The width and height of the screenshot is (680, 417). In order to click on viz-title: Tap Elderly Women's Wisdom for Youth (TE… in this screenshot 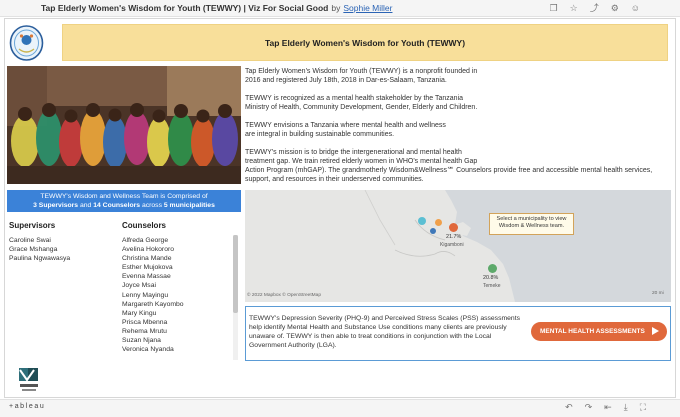, I will do `click(185, 8)`.